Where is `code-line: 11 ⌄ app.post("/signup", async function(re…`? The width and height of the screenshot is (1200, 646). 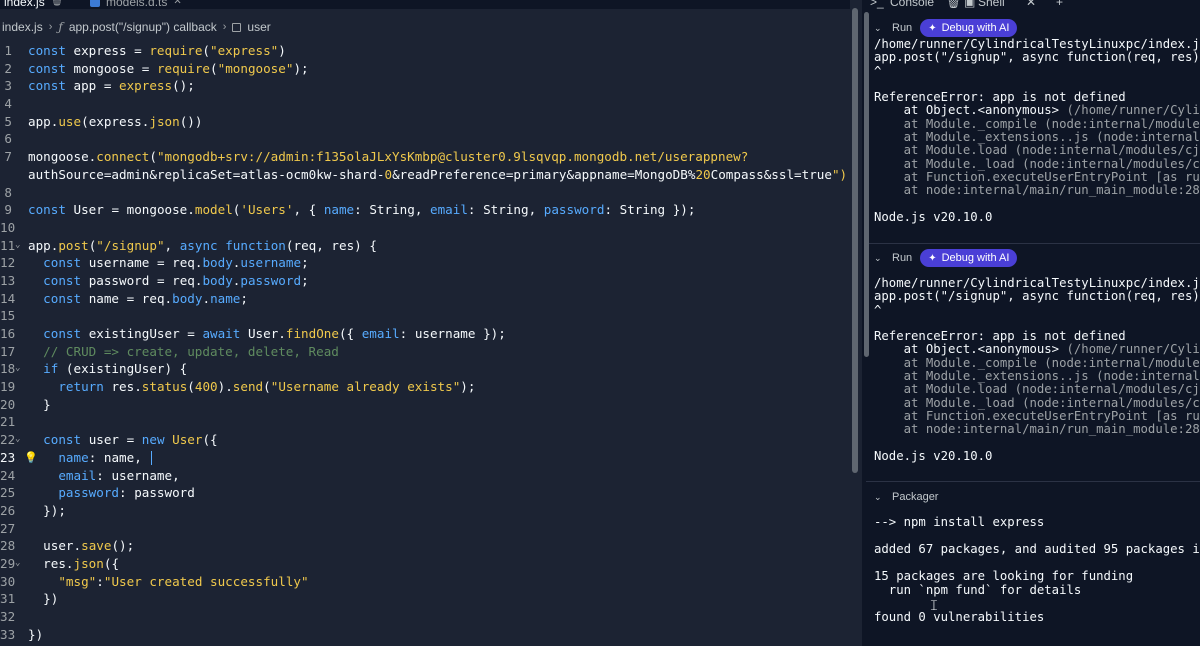
code-line: 11 ⌄ app.post("/signup", async function(re… is located at coordinates (425, 246).